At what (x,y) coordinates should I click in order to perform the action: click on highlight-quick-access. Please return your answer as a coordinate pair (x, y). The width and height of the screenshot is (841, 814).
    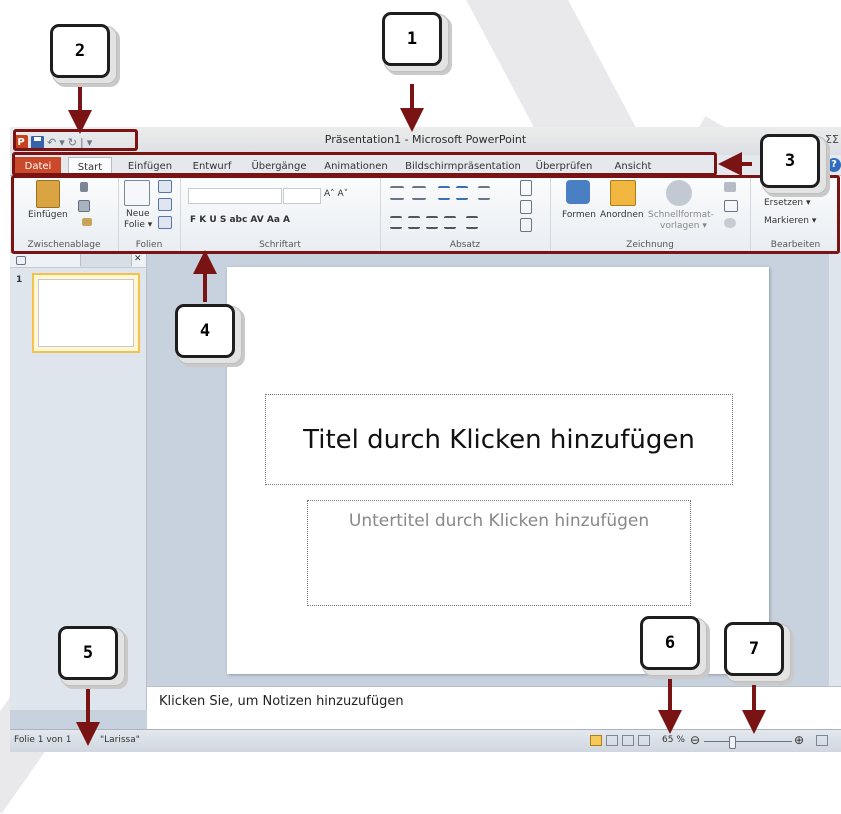
    Looking at the image, I should click on (75, 140).